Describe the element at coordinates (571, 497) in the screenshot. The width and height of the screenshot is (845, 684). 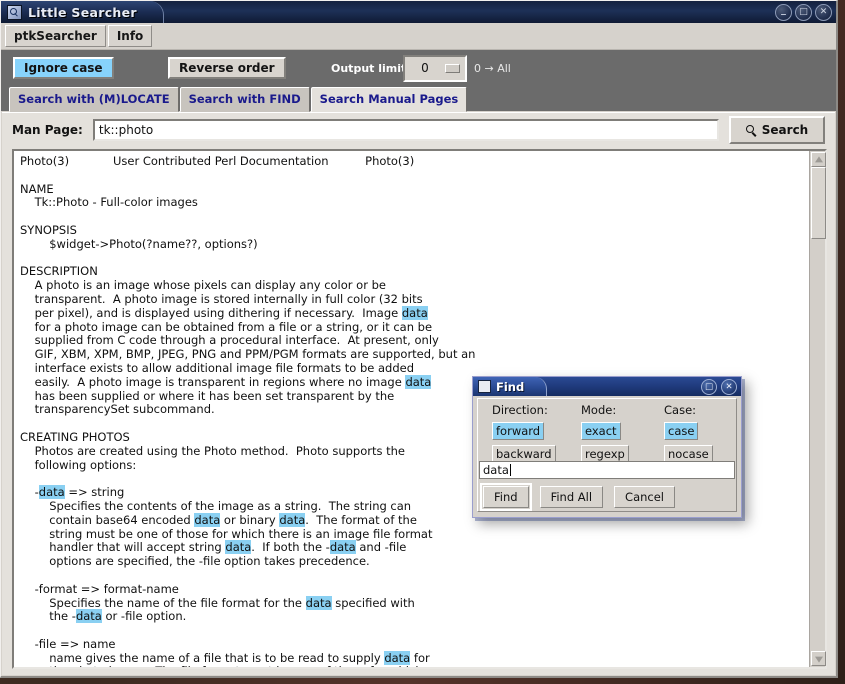
I see `find-all-button: Find All` at that location.